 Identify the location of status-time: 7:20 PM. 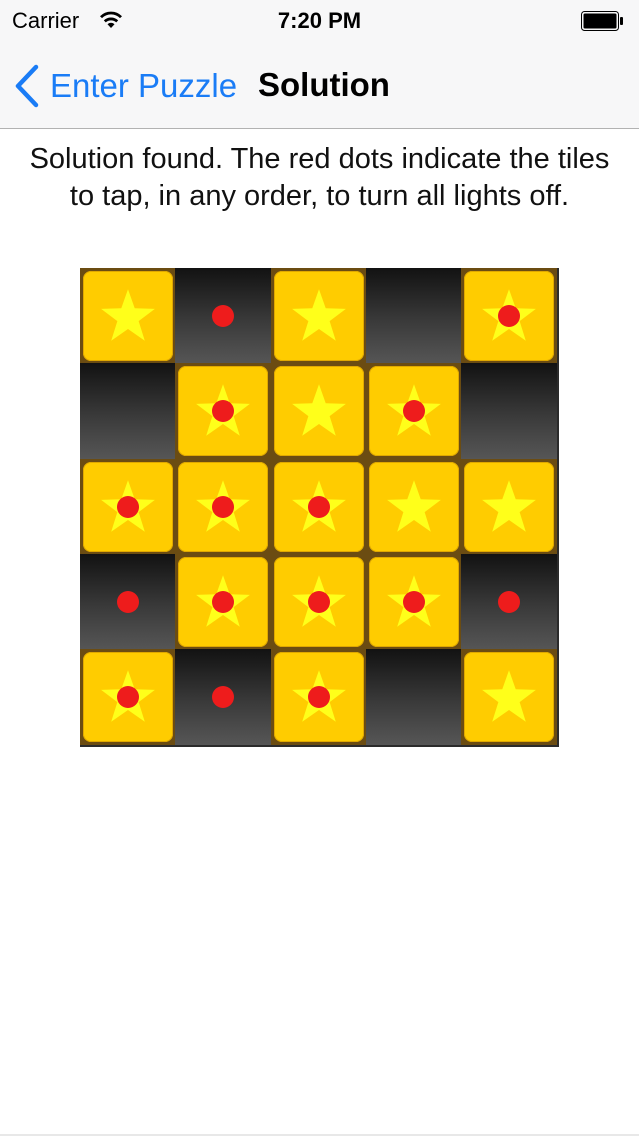
(319, 20).